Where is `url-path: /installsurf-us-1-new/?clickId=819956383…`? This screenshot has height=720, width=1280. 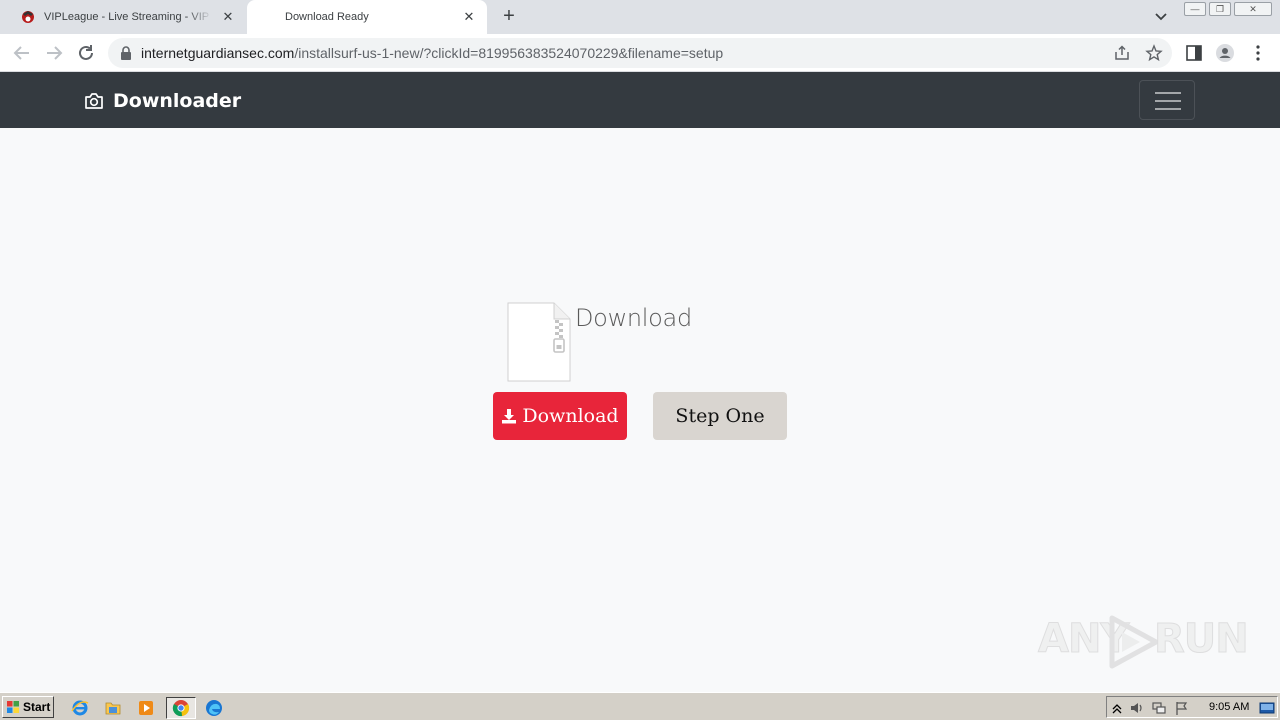 url-path: /installsurf-us-1-new/?clickId=819956383… is located at coordinates (509, 53).